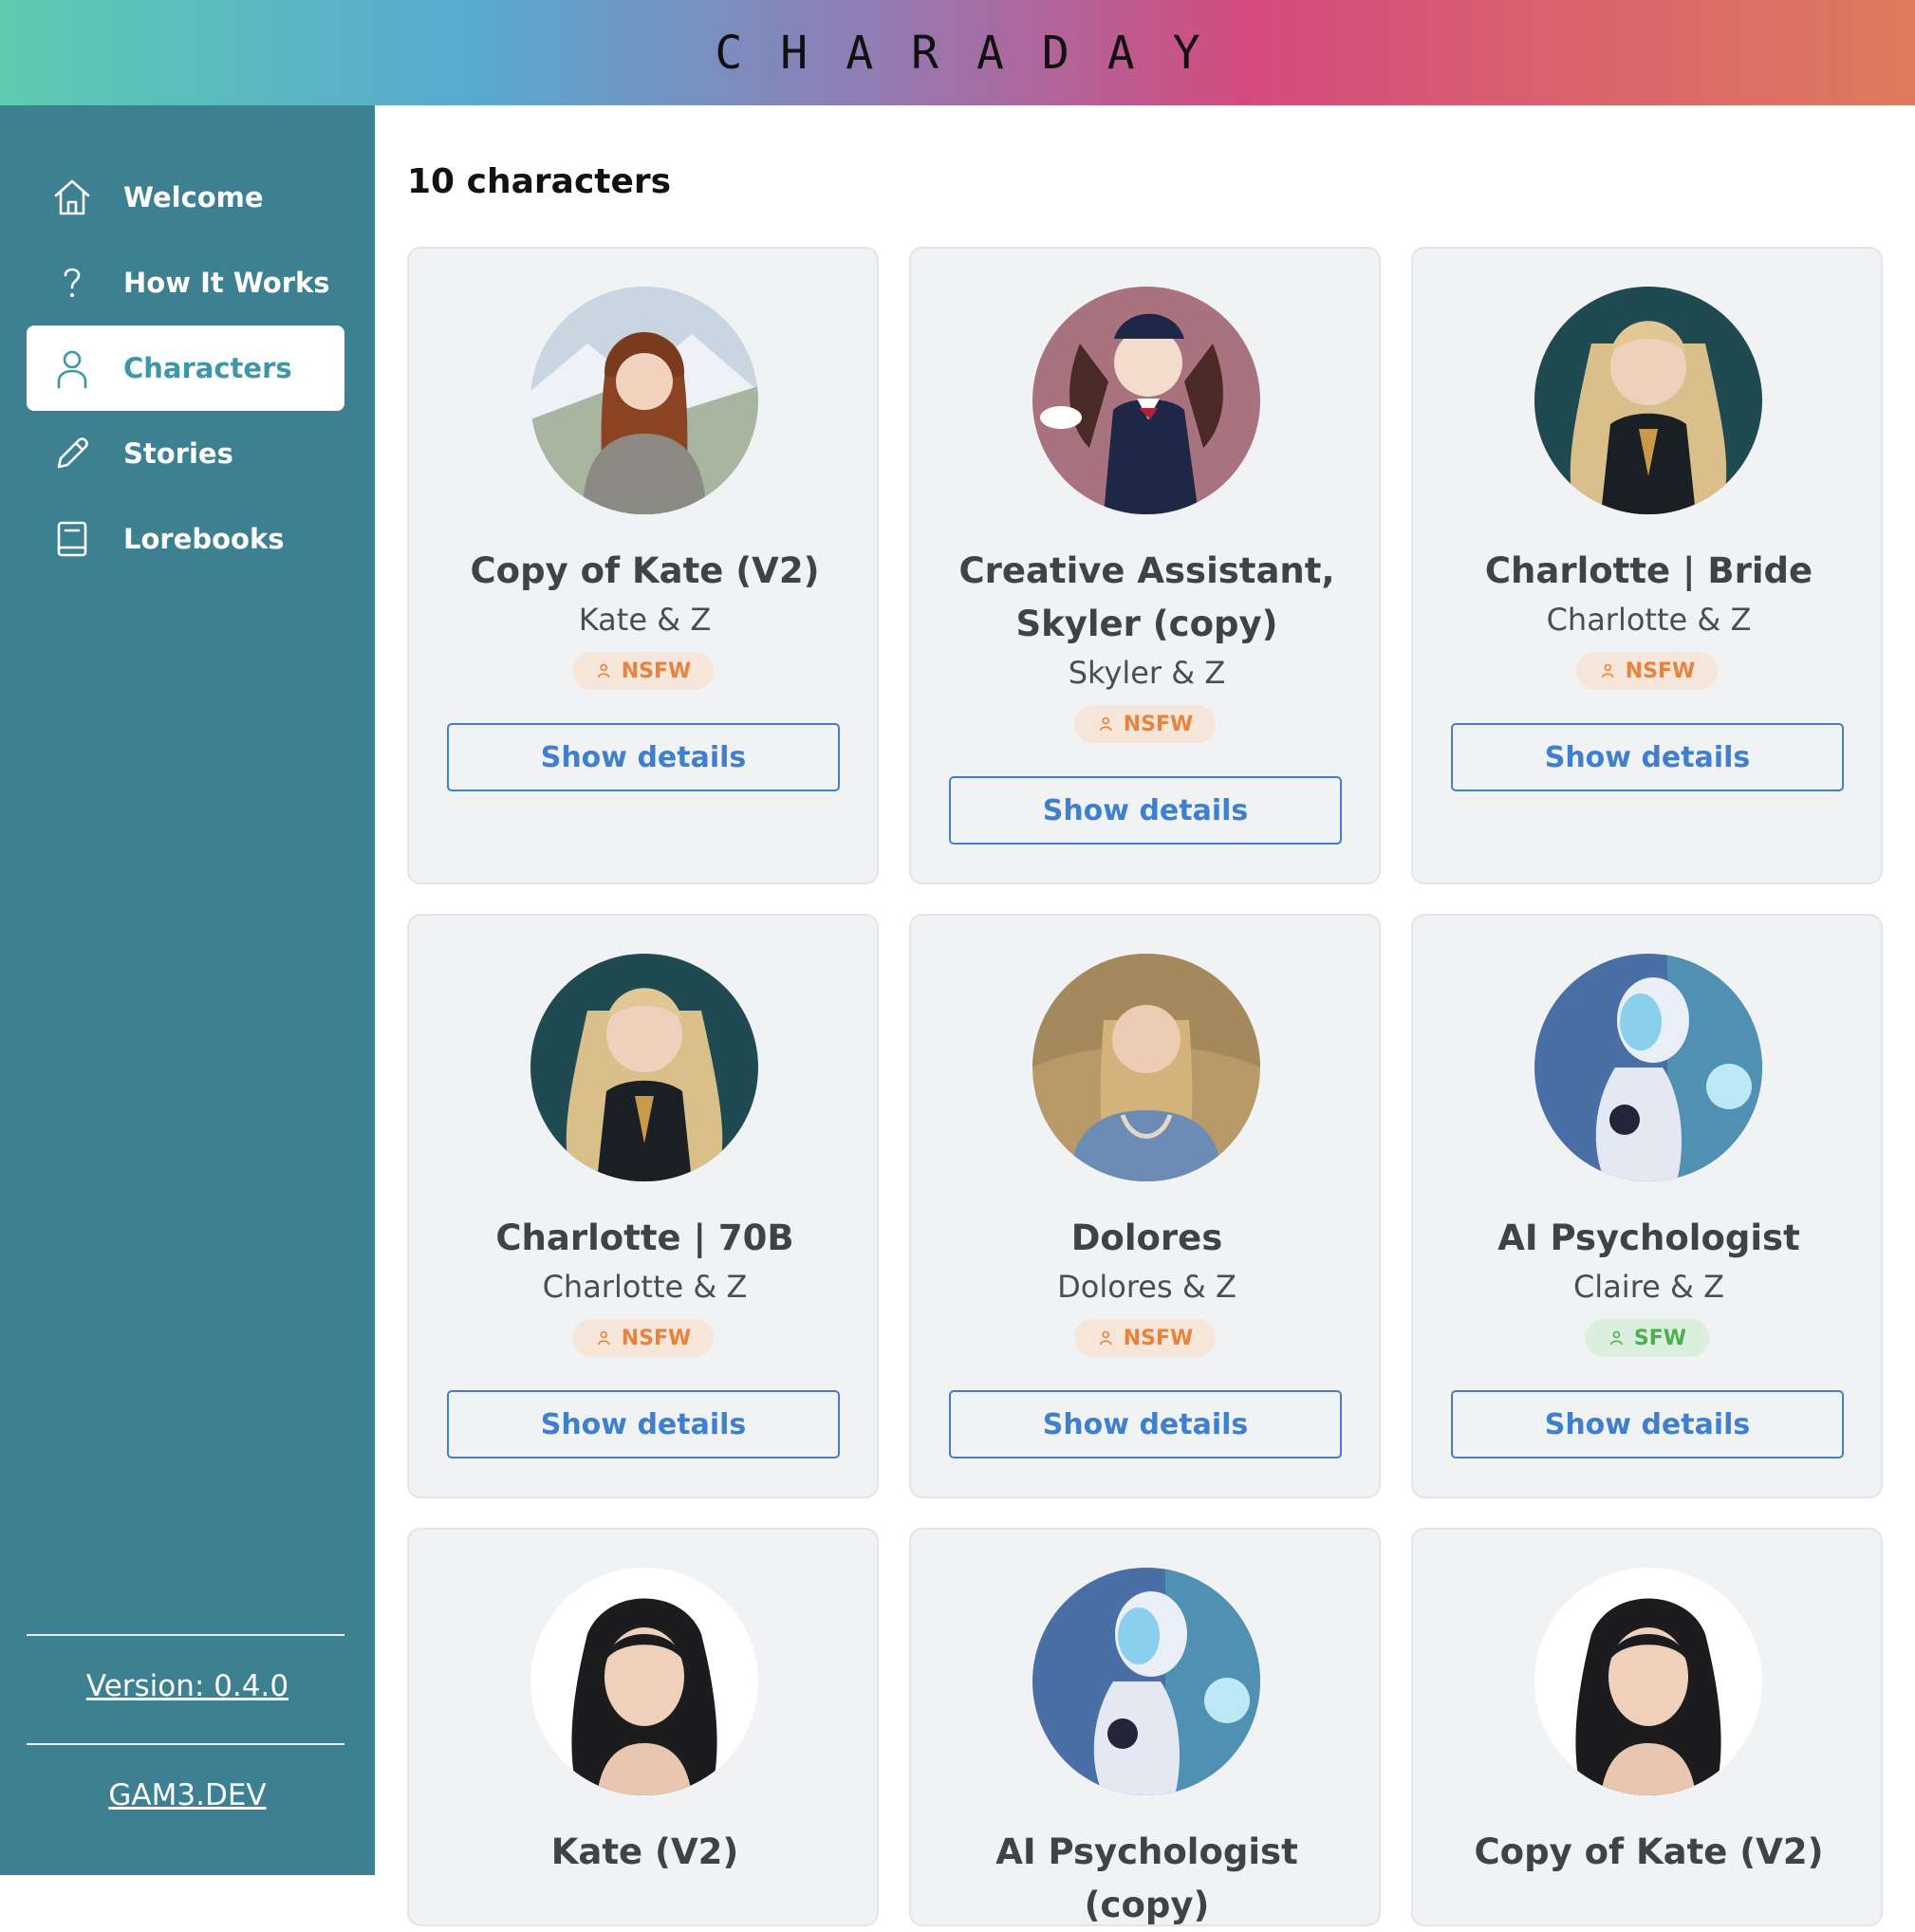  I want to click on character-author: Kate & Z, so click(645, 620).